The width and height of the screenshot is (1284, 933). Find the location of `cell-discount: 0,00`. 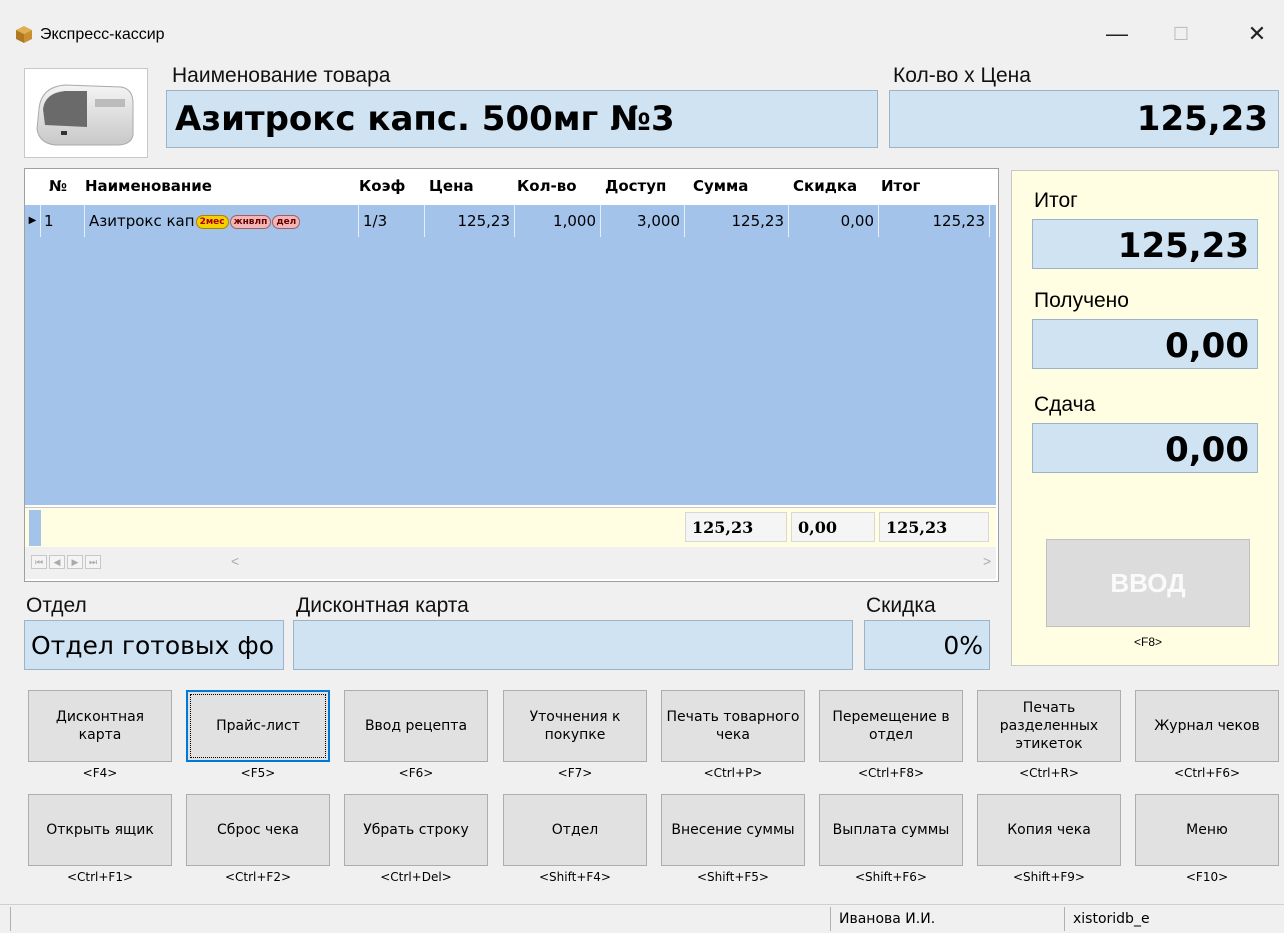

cell-discount: 0,00 is located at coordinates (834, 221).